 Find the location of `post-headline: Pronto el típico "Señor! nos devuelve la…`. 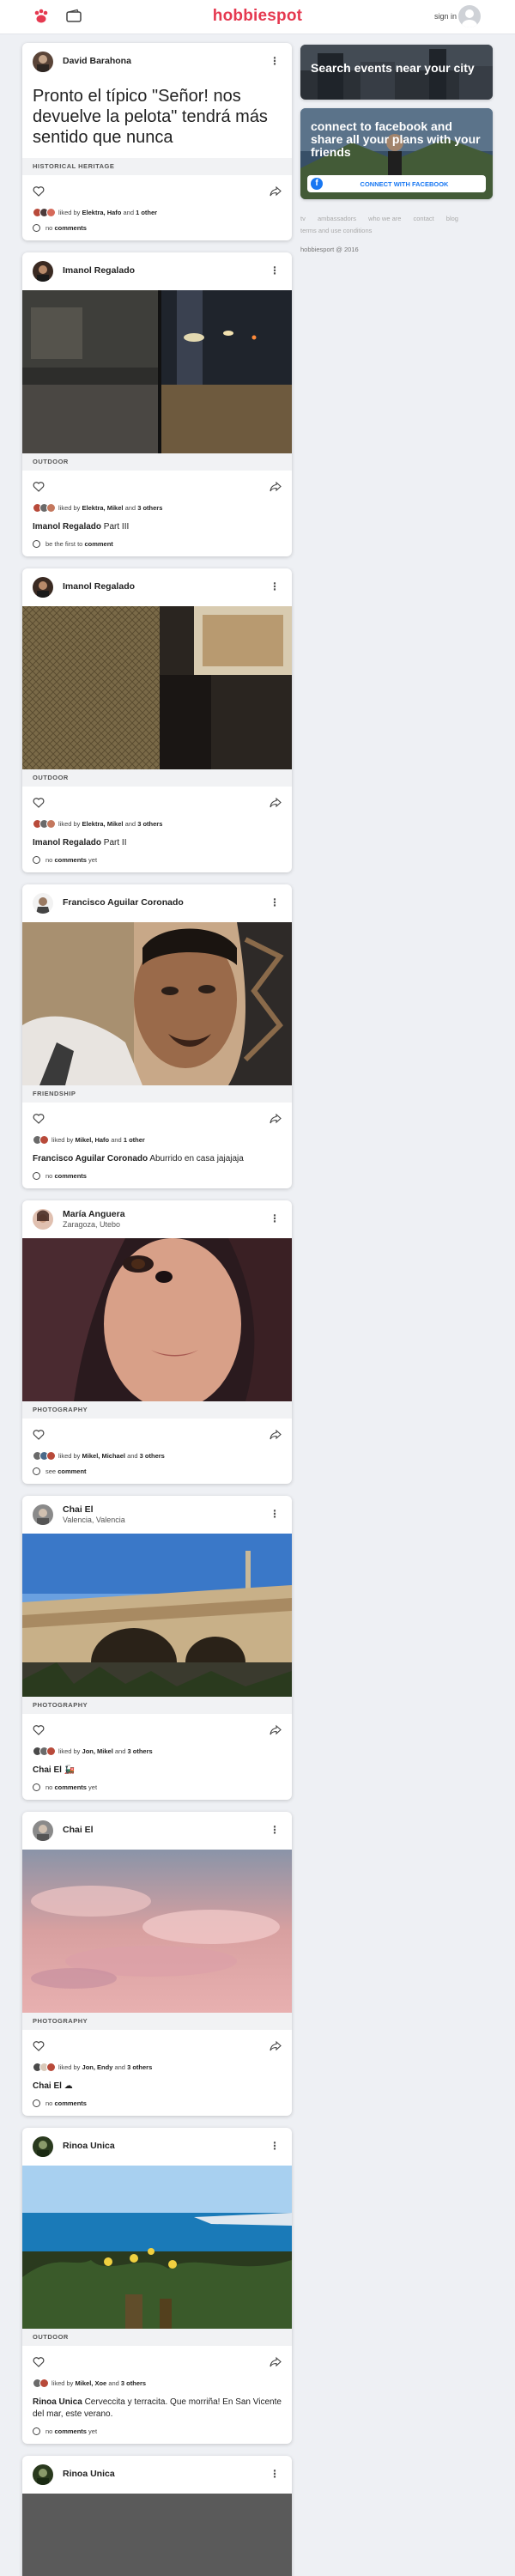

post-headline: Pronto el típico "Señor! nos devuelve la… is located at coordinates (157, 119).